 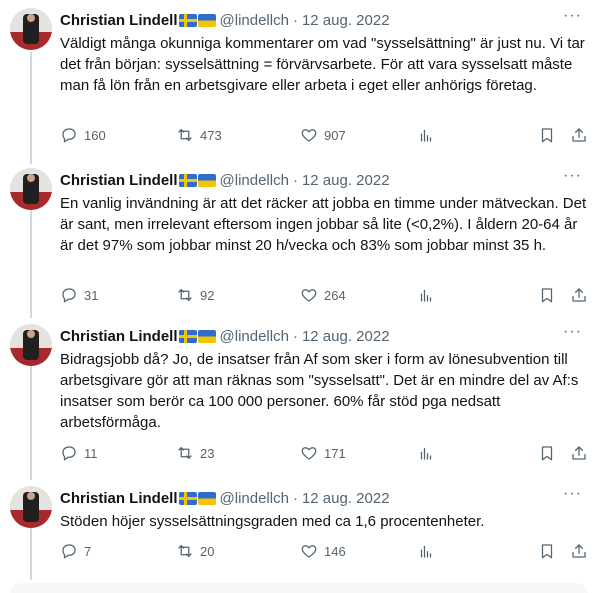 What do you see at coordinates (79, 295) in the screenshot?
I see `reply-button: 31` at bounding box center [79, 295].